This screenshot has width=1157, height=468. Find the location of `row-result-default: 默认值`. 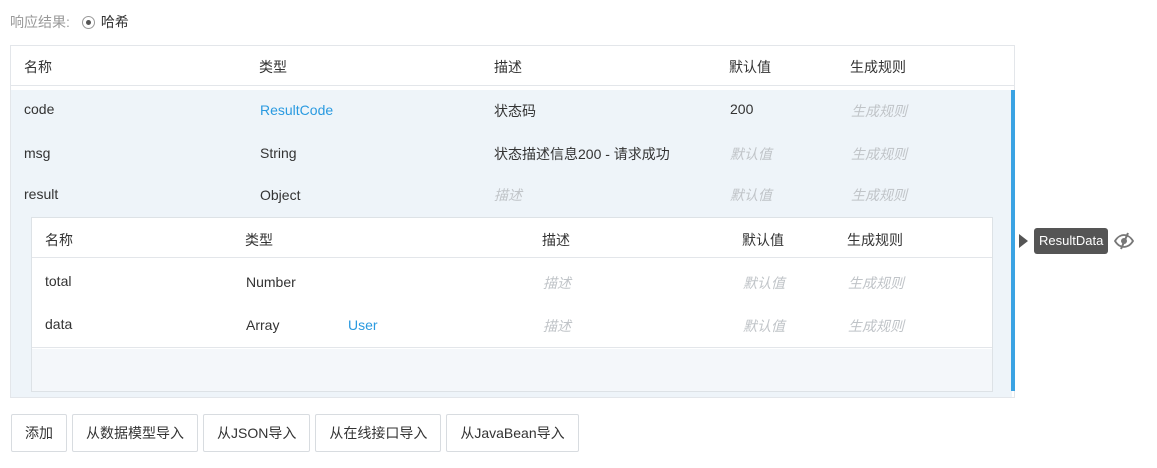

row-result-default: 默认值 is located at coordinates (751, 195).